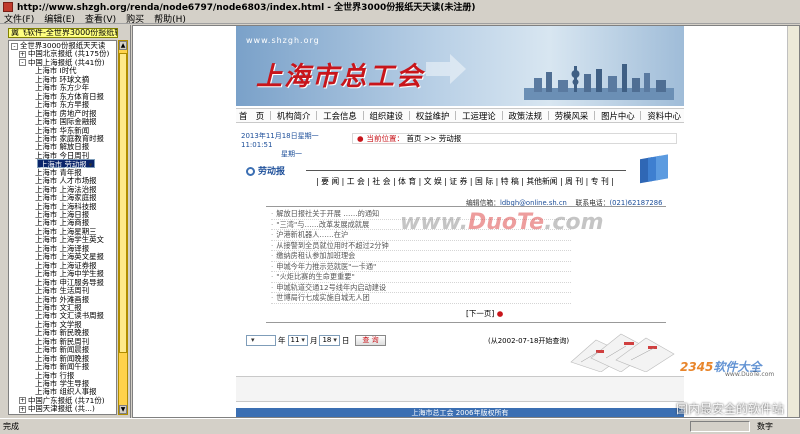  What do you see at coordinates (345, 340) in the screenshot?
I see `day-label: 日` at bounding box center [345, 340].